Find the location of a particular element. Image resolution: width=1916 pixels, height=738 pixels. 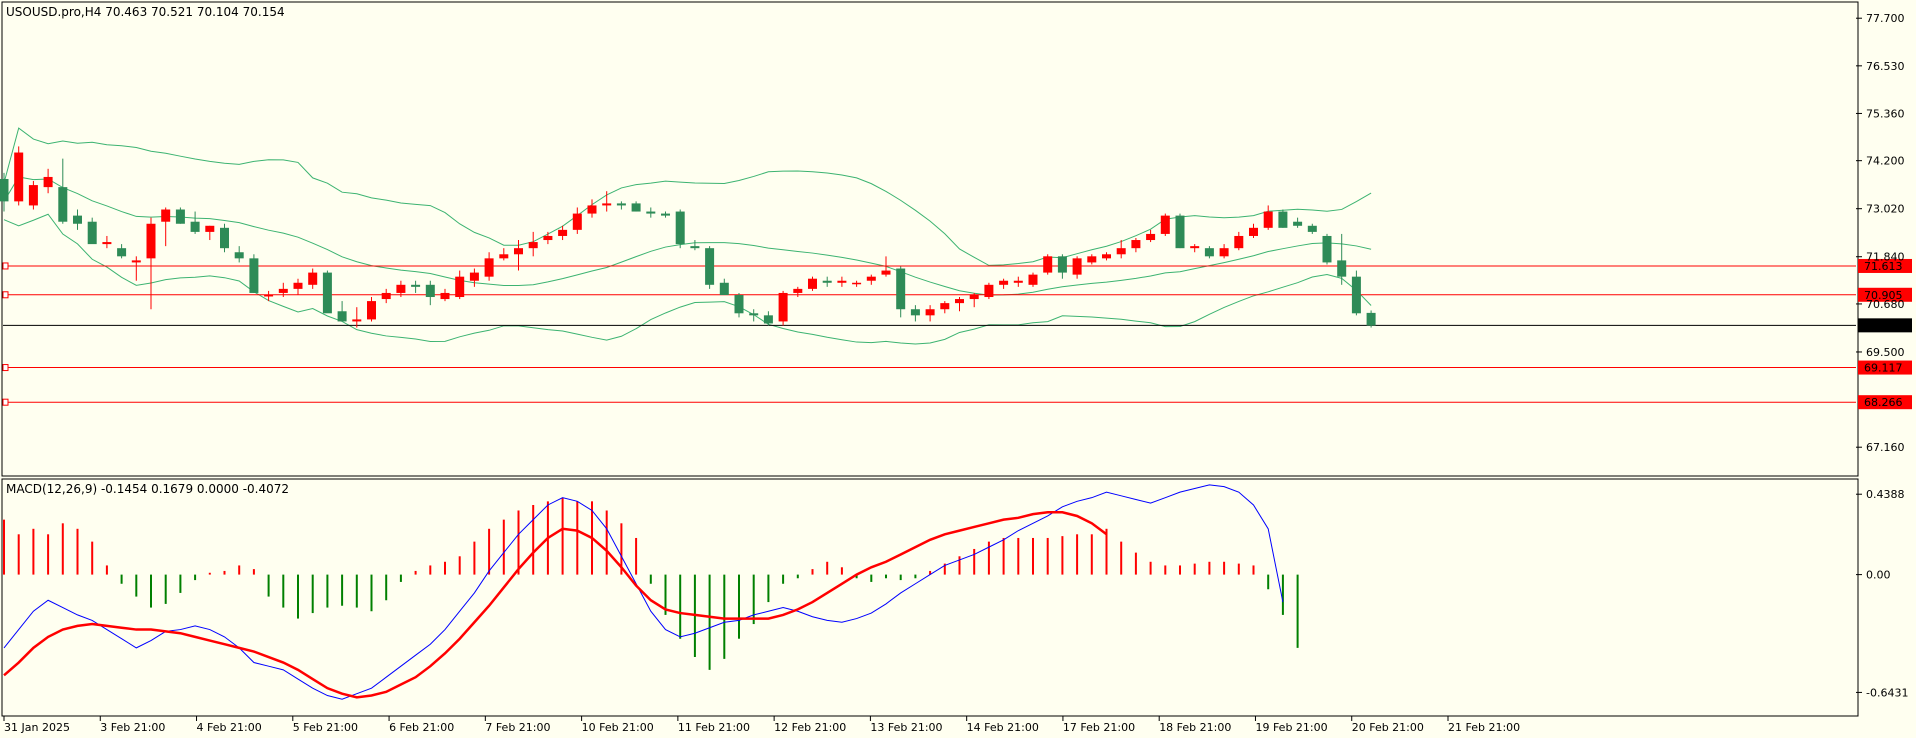

time-tick-label: 7 Feb 21:00 is located at coordinates (517, 727).